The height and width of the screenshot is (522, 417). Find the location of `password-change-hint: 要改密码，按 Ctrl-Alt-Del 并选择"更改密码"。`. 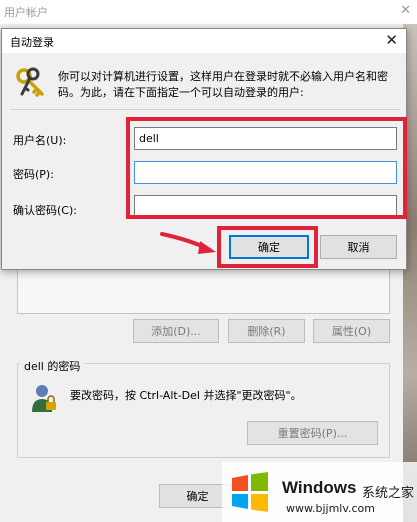

password-change-hint: 要改密码，按 Ctrl-Alt-Del 并选择"更改密码"。 is located at coordinates (186, 395).